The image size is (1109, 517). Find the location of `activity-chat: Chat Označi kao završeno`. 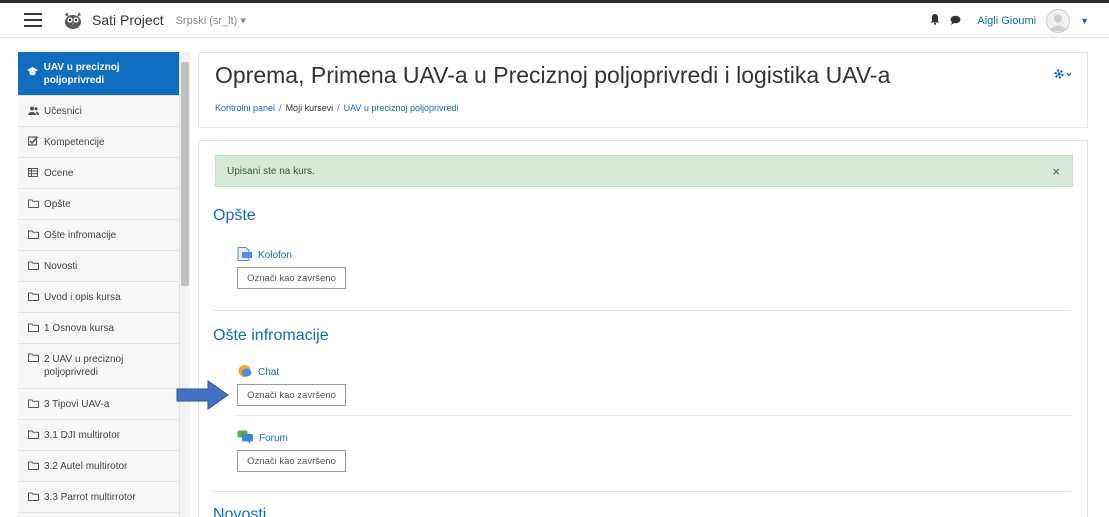

activity-chat: Chat Označi kao završeno is located at coordinates (291, 385).